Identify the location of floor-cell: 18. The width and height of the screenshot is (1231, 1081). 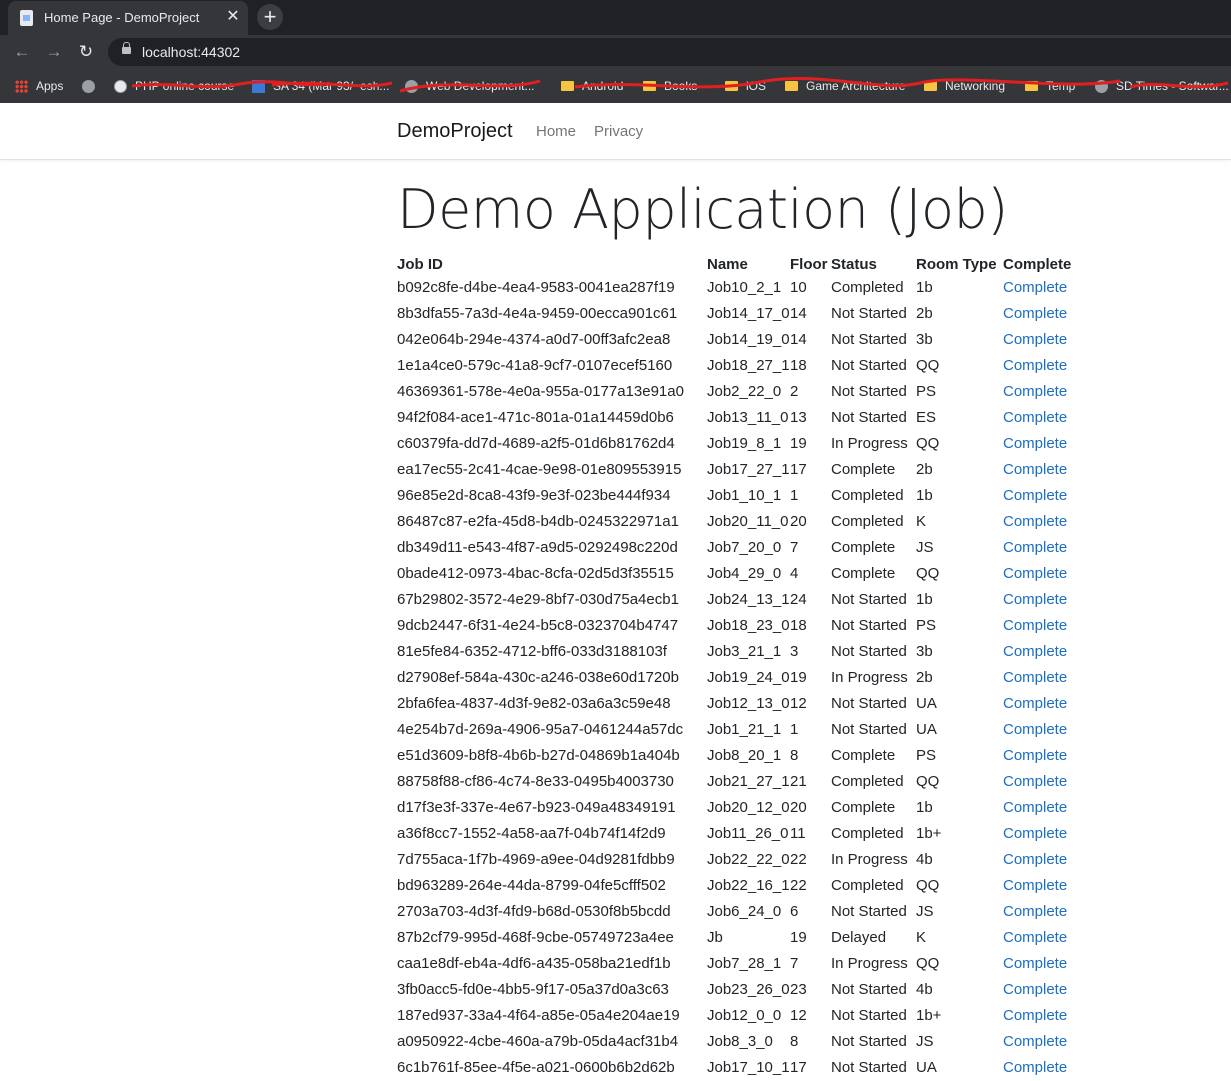
(798, 365).